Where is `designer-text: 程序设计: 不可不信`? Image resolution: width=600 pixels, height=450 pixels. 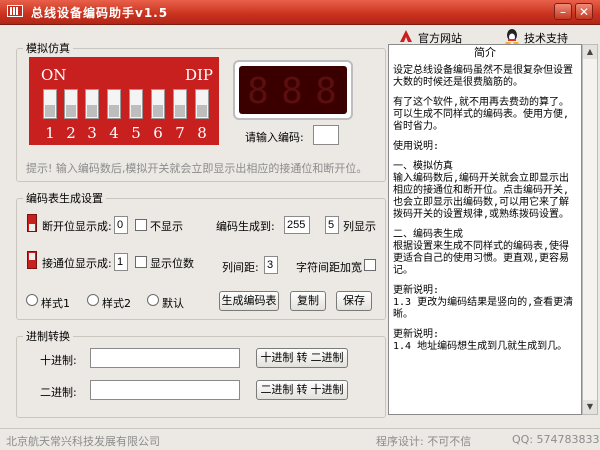
designer-text: 程序设计: 不可不信 is located at coordinates (424, 441).